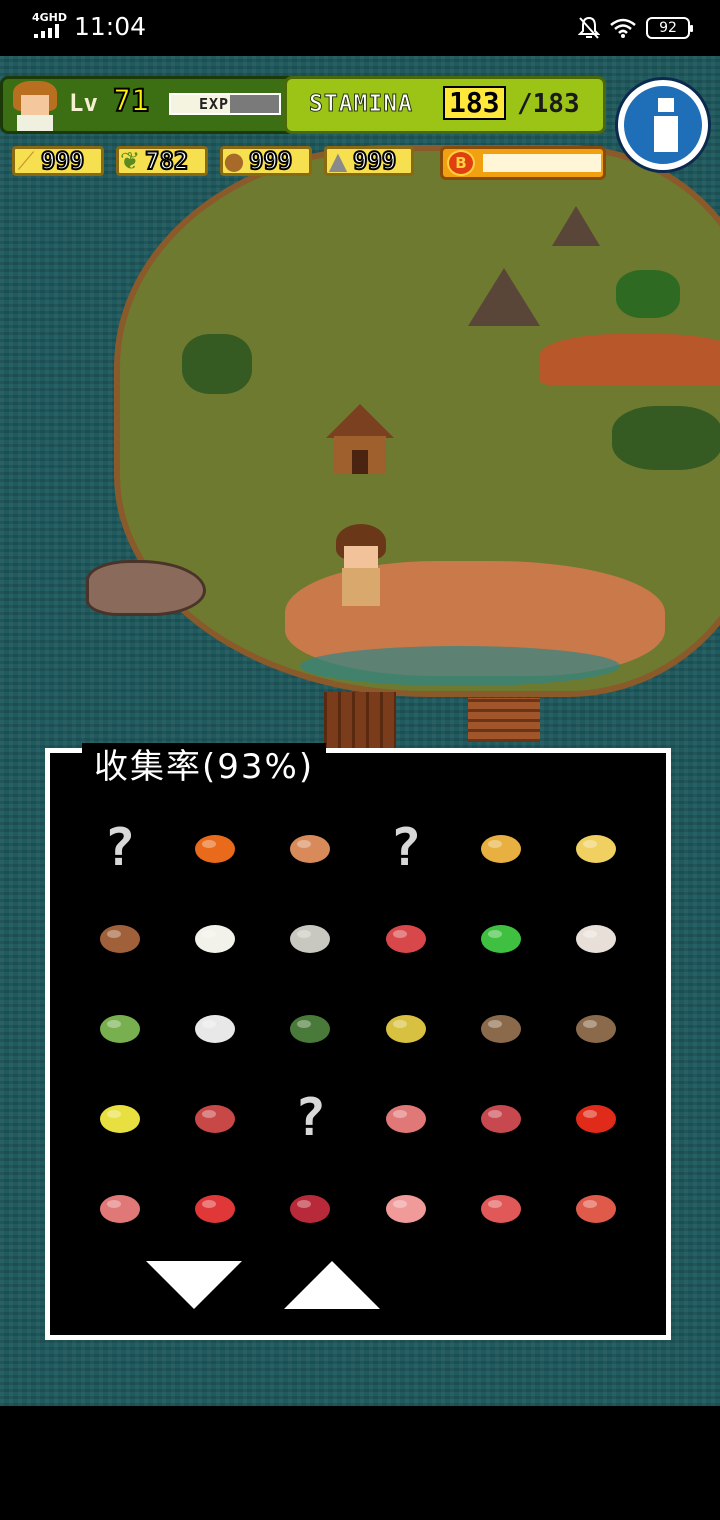 The image size is (720, 1520). I want to click on soup-bowl-icon, so click(405, 1029).